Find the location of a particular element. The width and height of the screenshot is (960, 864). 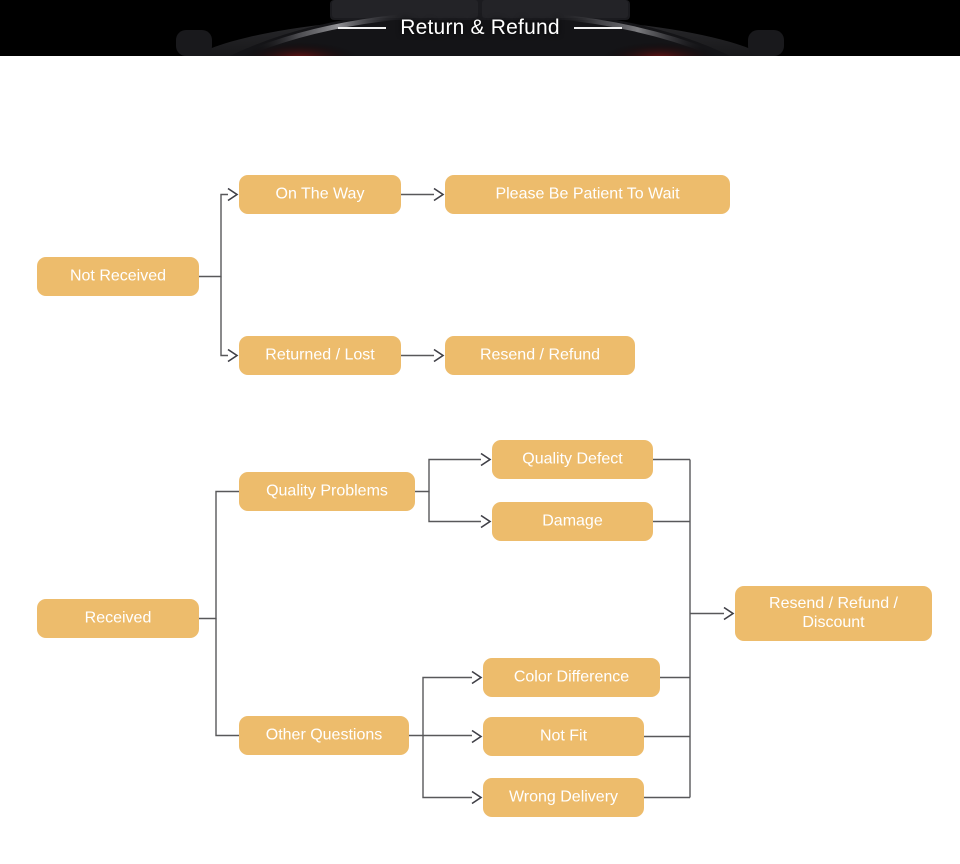

edge-received-quality-problems is located at coordinates (219, 555).